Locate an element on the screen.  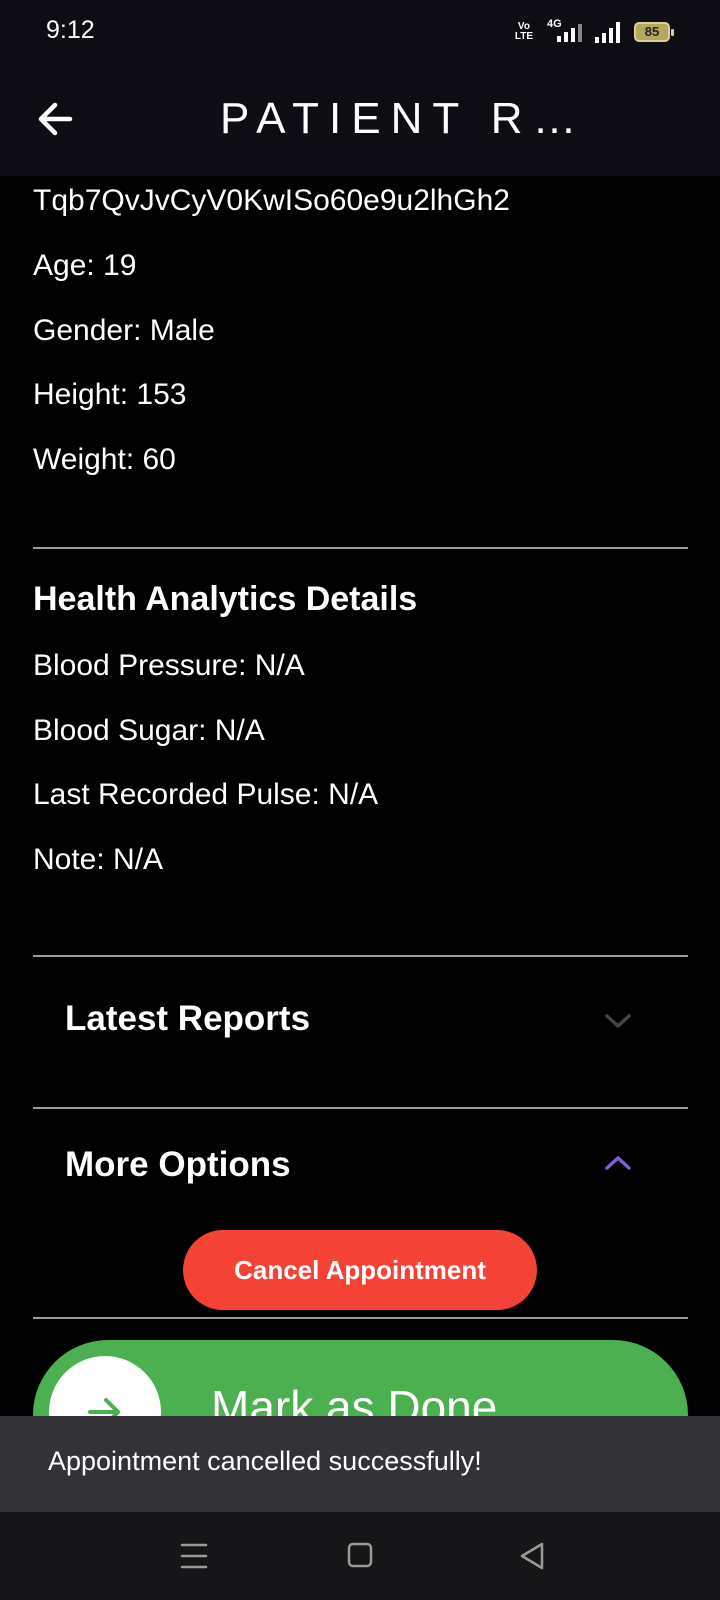
battery-icon: 85 is located at coordinates (654, 32).